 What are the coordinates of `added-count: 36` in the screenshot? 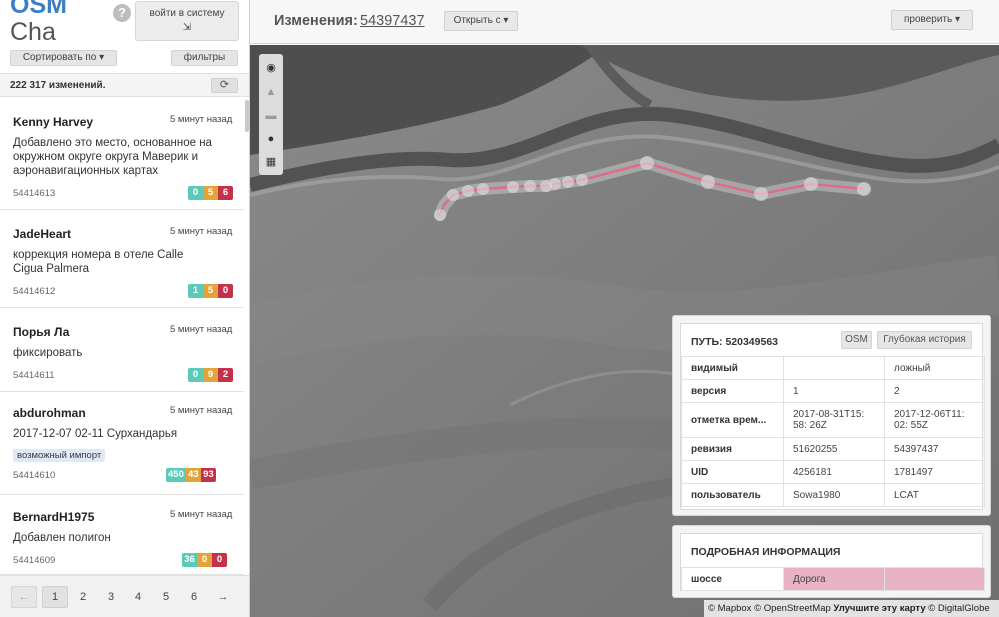 It's located at (189, 560).